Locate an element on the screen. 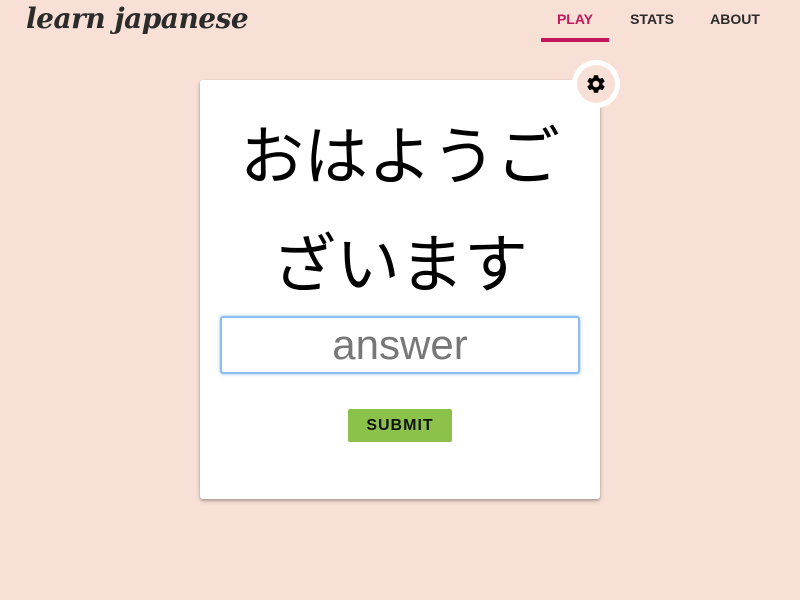 This screenshot has height=600, width=800. active-tab-indicator is located at coordinates (575, 40).